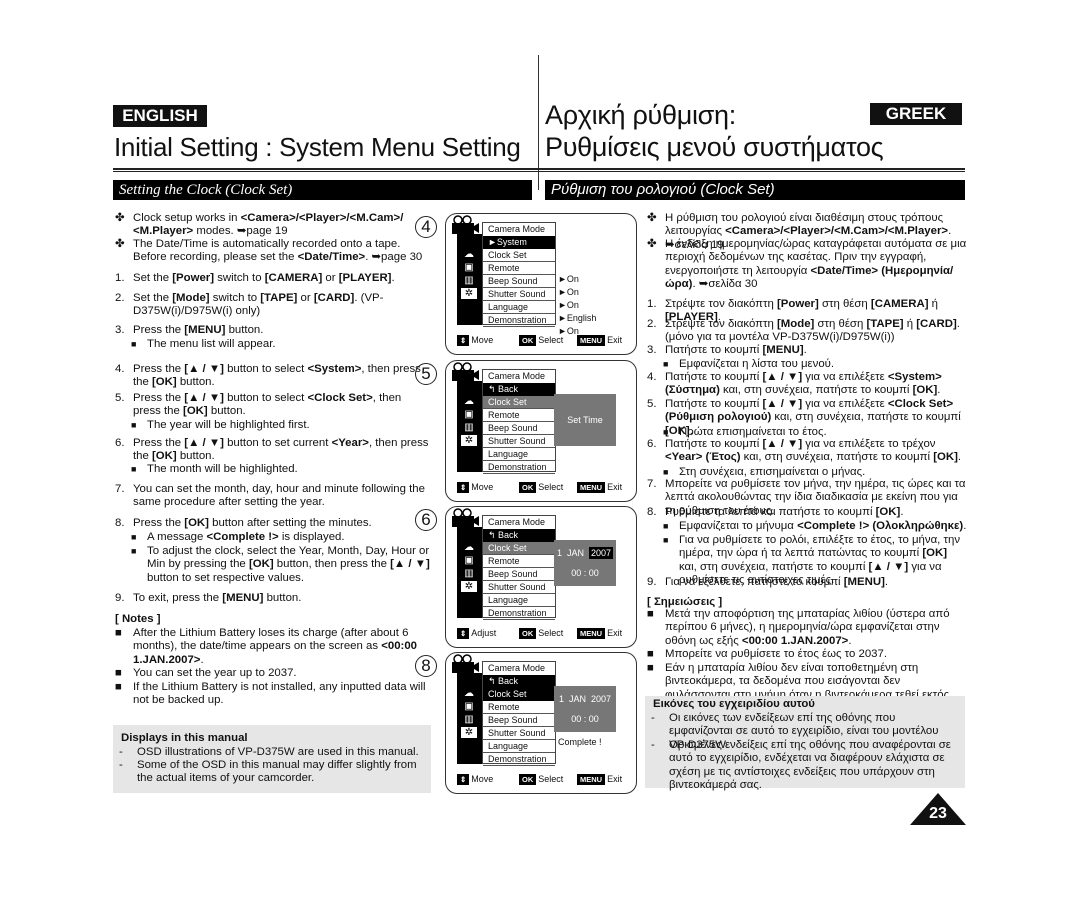  What do you see at coordinates (837, 231) in the screenshot?
I see `bold-text: <Camera>/<Player>/<M.Cam>/<M.Player>` at bounding box center [837, 231].